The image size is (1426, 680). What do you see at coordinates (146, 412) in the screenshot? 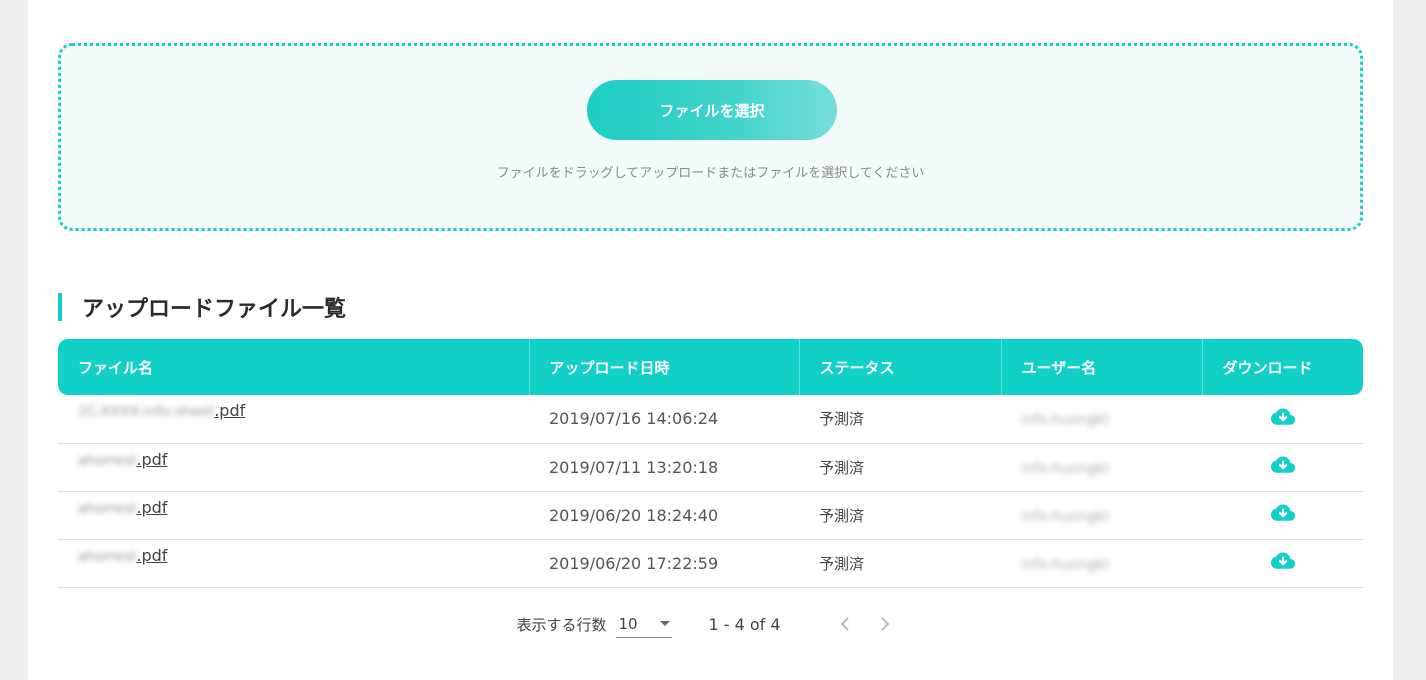
I see `file-name-prefix: 2C-XXXX-info-sheet` at bounding box center [146, 412].